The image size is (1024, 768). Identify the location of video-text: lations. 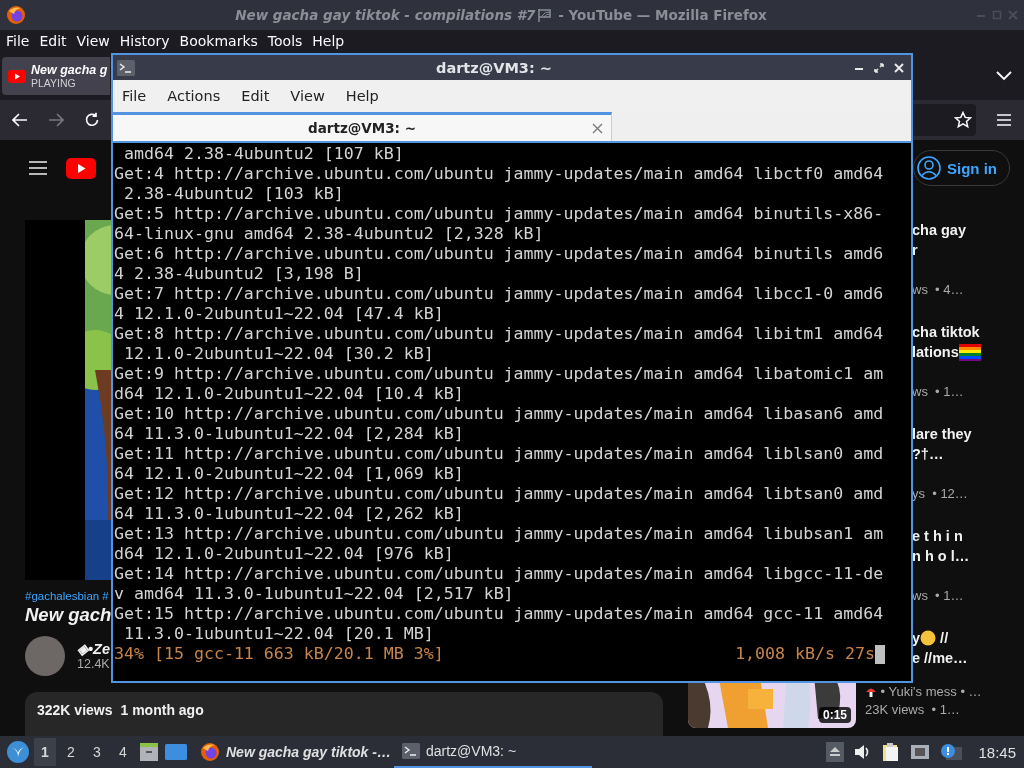
(935, 352).